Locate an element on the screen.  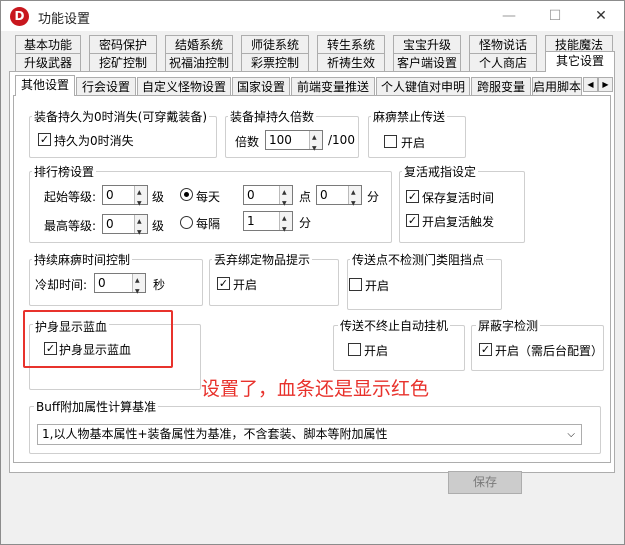
tab-pray: 祈祷生效 is located at coordinates (351, 62).